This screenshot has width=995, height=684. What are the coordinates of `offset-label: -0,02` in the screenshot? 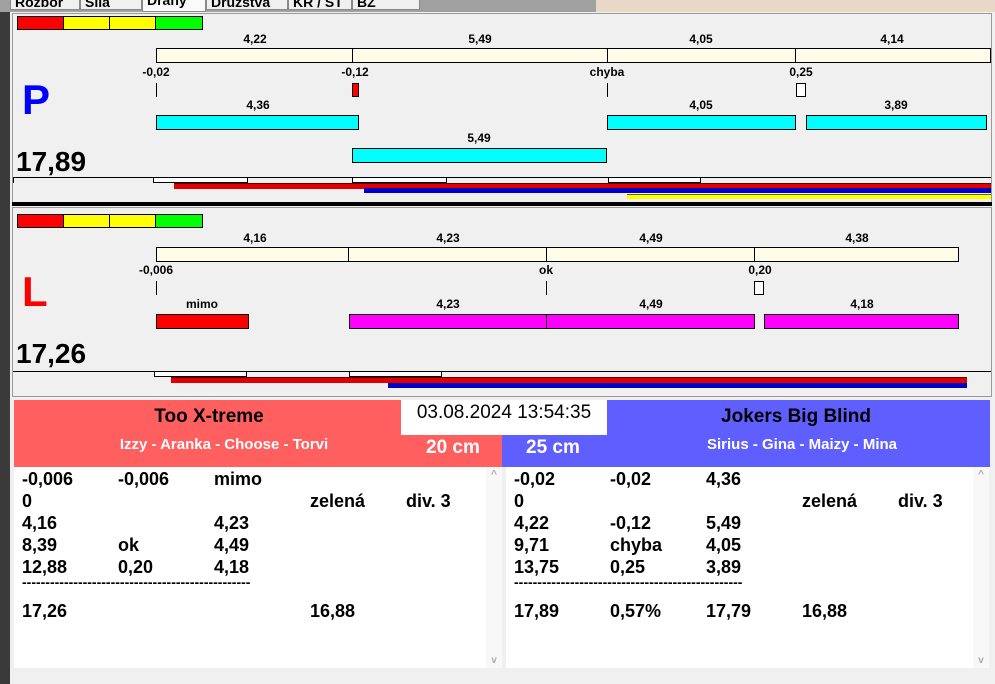 It's located at (156, 72).